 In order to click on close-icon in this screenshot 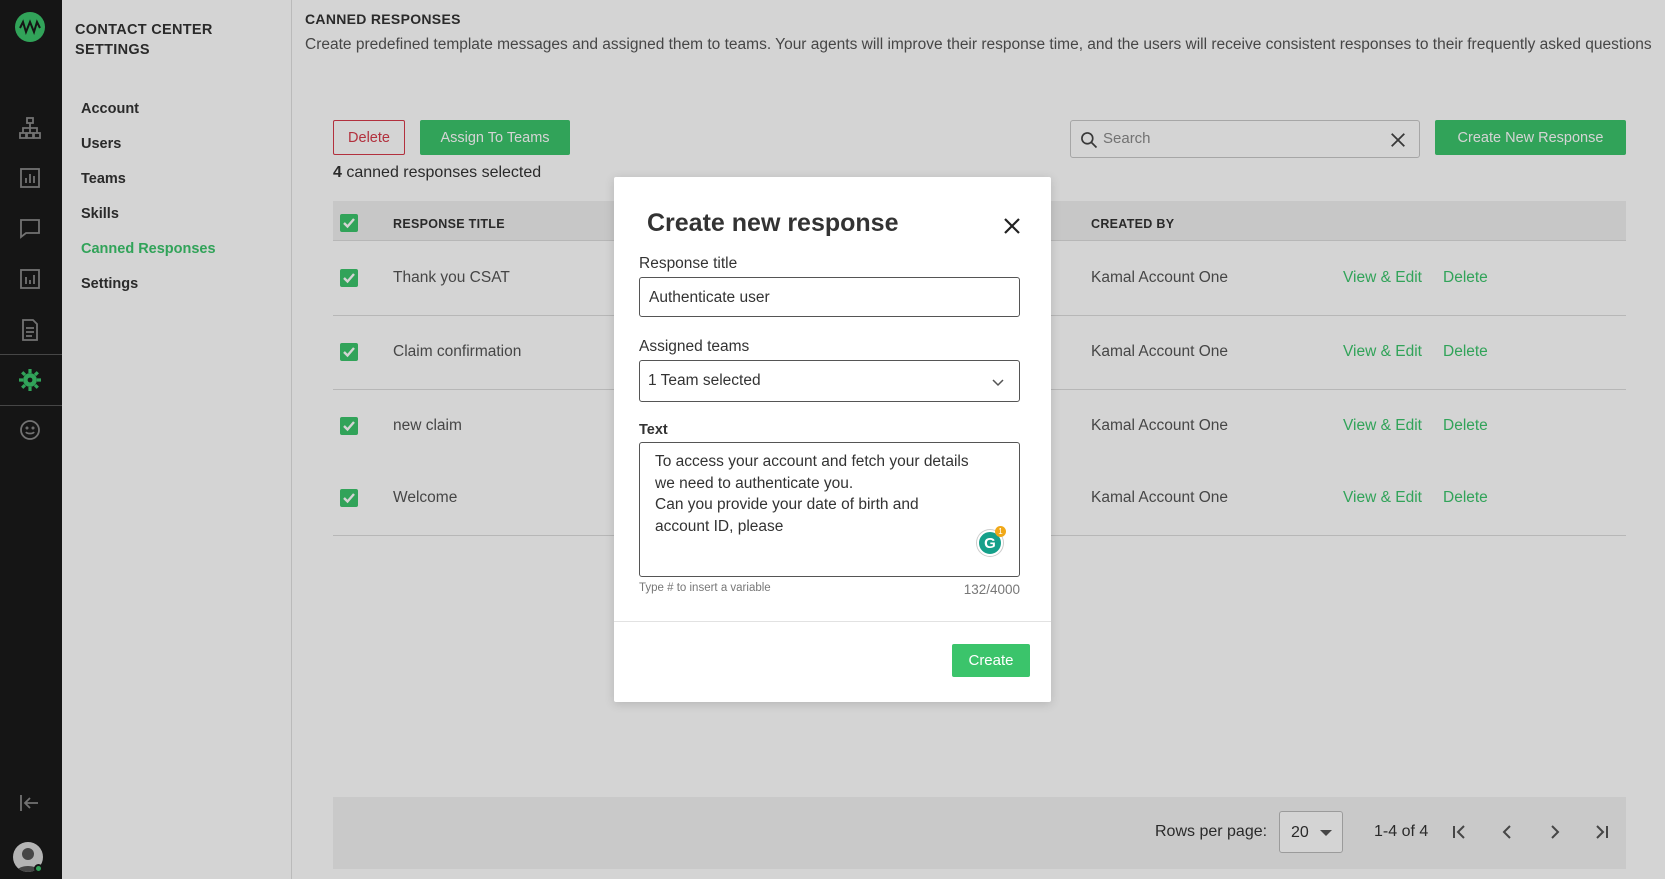, I will do `click(1012, 226)`.